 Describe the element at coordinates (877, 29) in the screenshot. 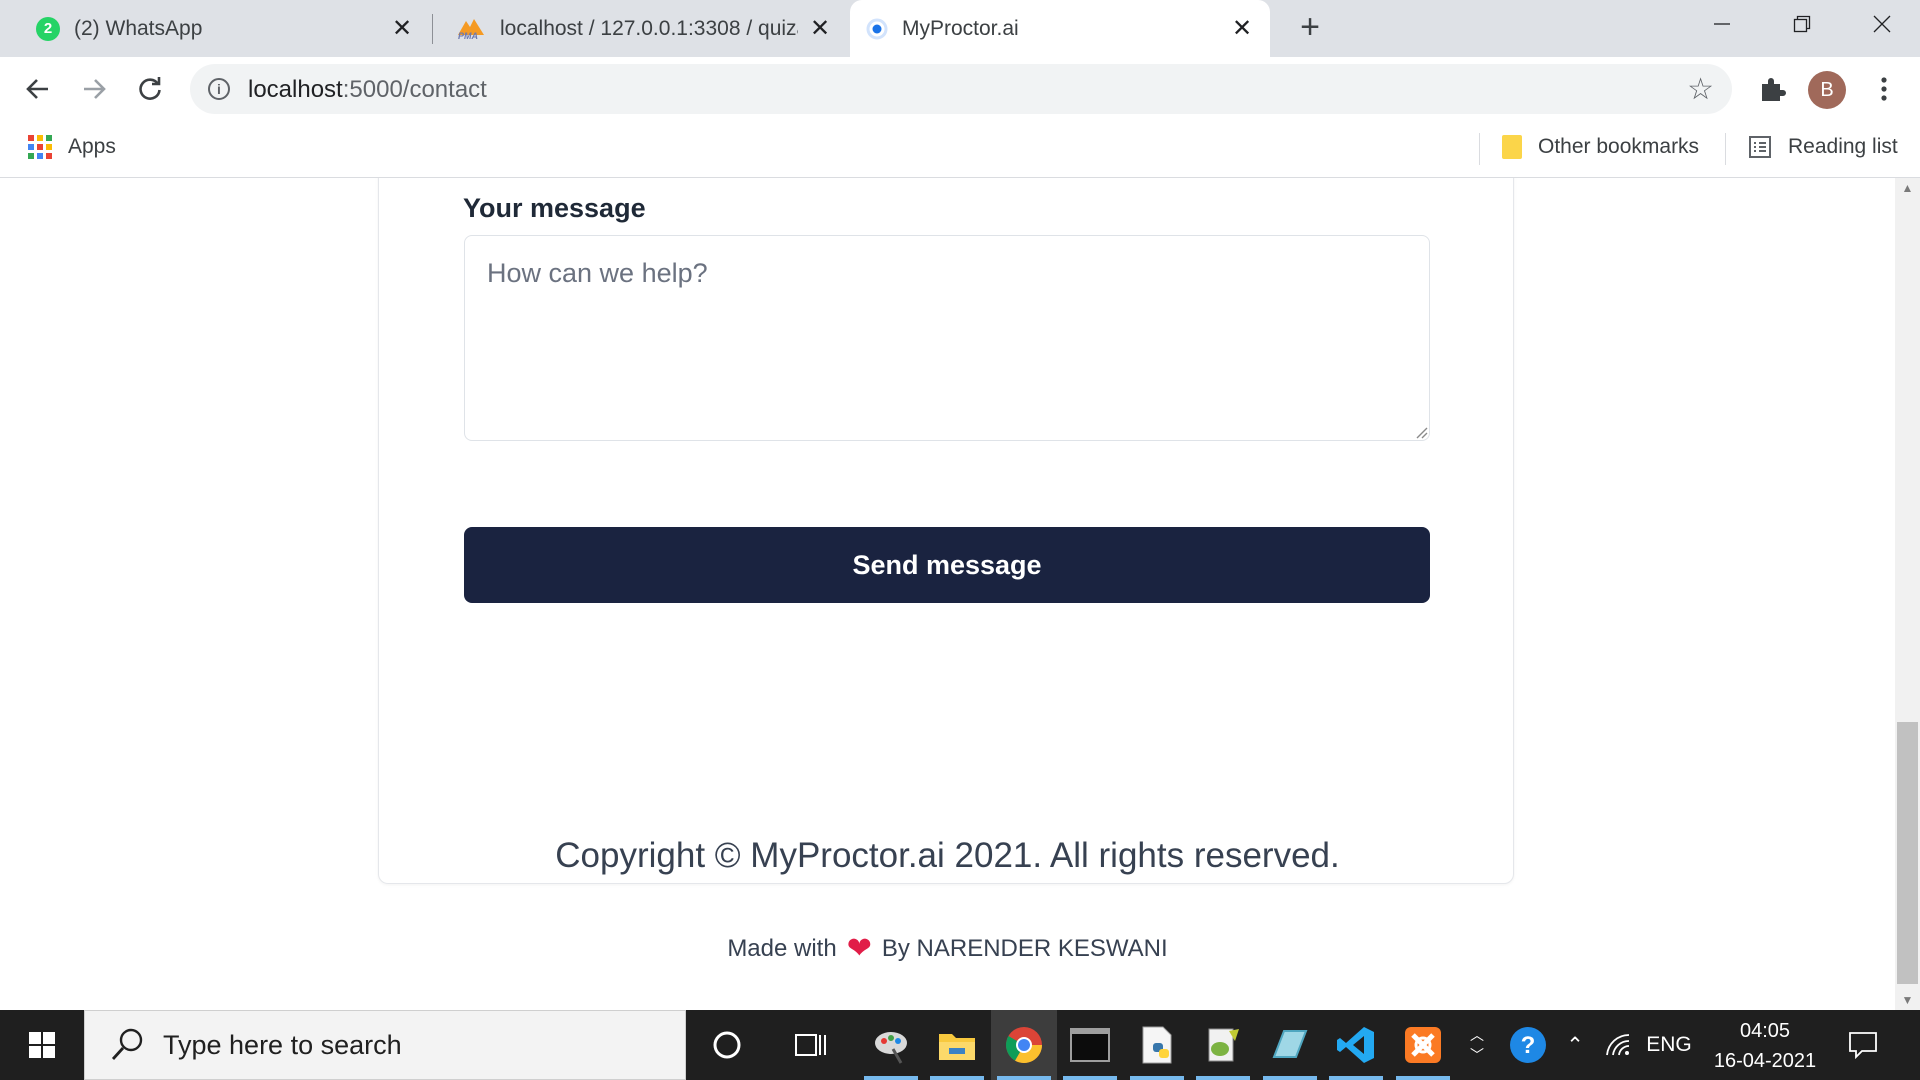

I see `chrome-loading-icon` at that location.